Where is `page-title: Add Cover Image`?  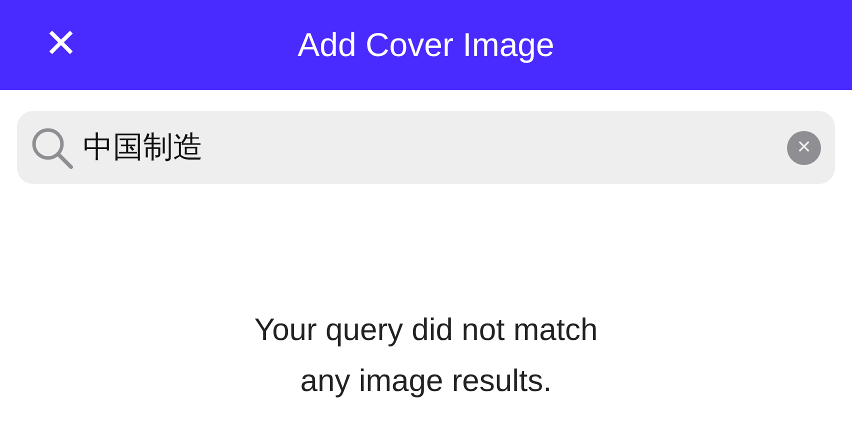 page-title: Add Cover Image is located at coordinates (426, 45).